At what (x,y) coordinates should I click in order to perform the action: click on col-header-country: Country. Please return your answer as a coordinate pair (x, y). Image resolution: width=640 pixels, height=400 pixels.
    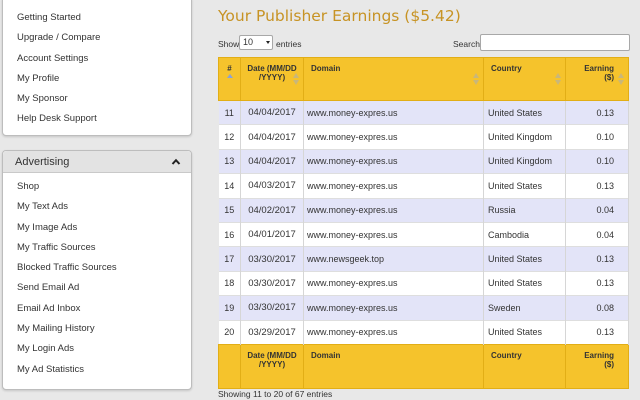
    Looking at the image, I should click on (524, 79).